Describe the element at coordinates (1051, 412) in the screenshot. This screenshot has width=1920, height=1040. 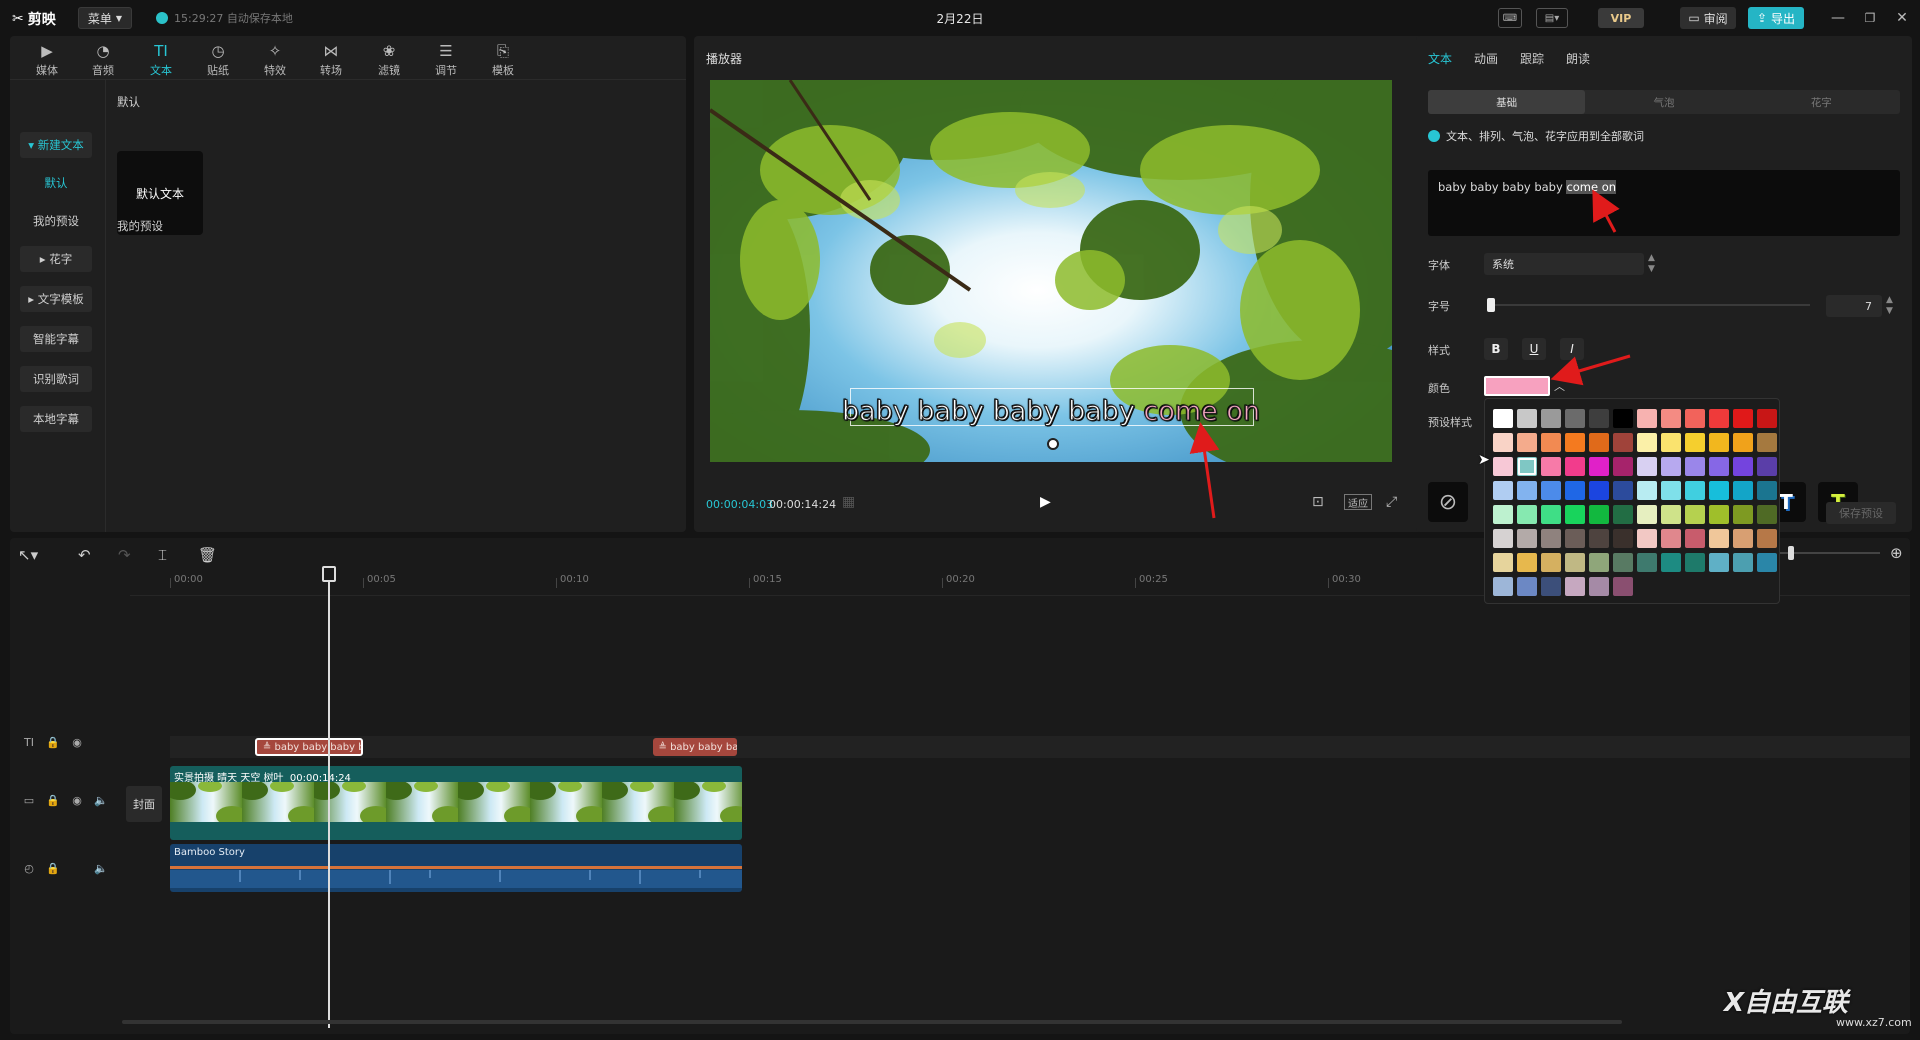
I see `caption-text: baby baby baby baby come on` at that location.